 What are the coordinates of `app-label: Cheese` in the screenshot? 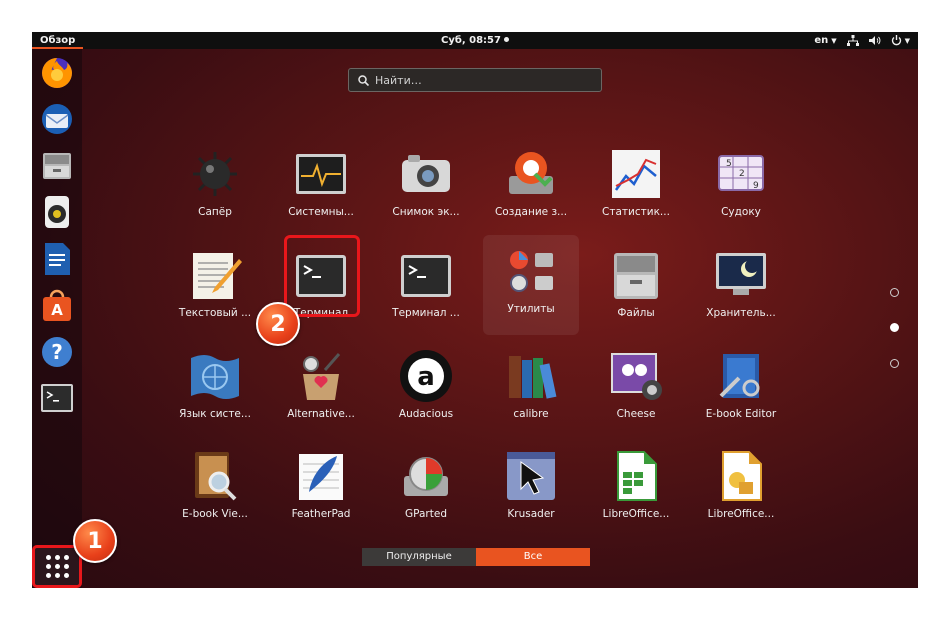 It's located at (636, 414).